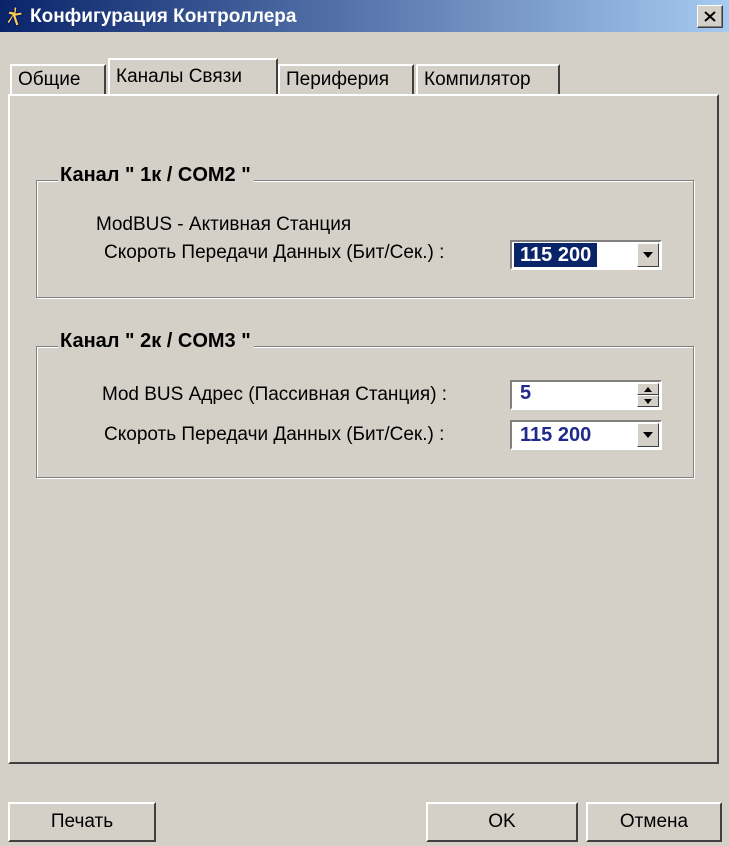 The width and height of the screenshot is (729, 846). I want to click on title-bar: Конфигурация Контроллера, so click(364, 16).